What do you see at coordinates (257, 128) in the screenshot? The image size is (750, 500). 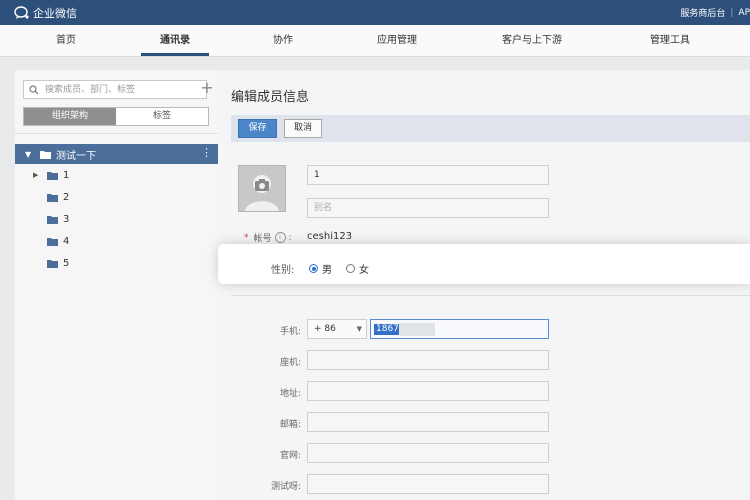 I see `save-button: 保存` at bounding box center [257, 128].